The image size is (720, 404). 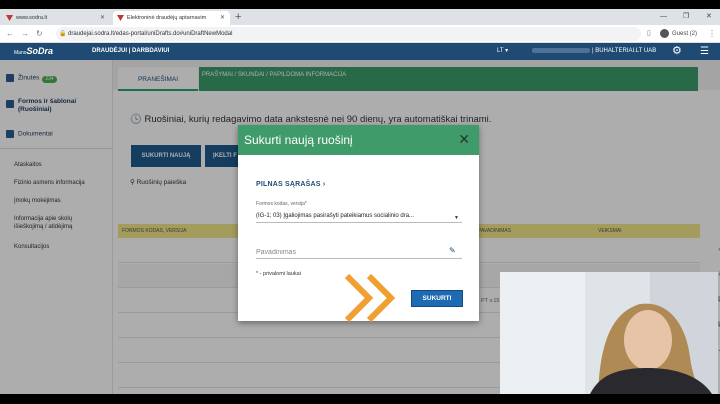 What do you see at coordinates (464, 139) in the screenshot?
I see `close-icon: ✕` at bounding box center [464, 139].